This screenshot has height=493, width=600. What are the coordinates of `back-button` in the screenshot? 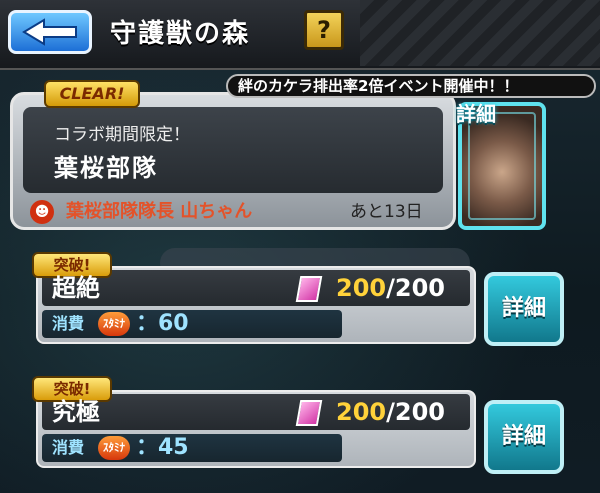 It's located at (50, 32).